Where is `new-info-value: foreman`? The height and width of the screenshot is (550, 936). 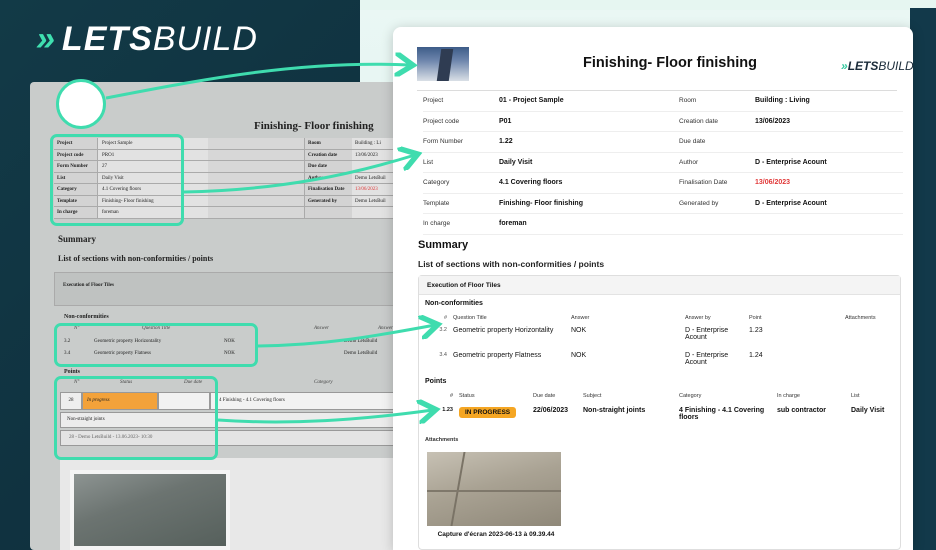
new-info-value: foreman is located at coordinates (513, 224).